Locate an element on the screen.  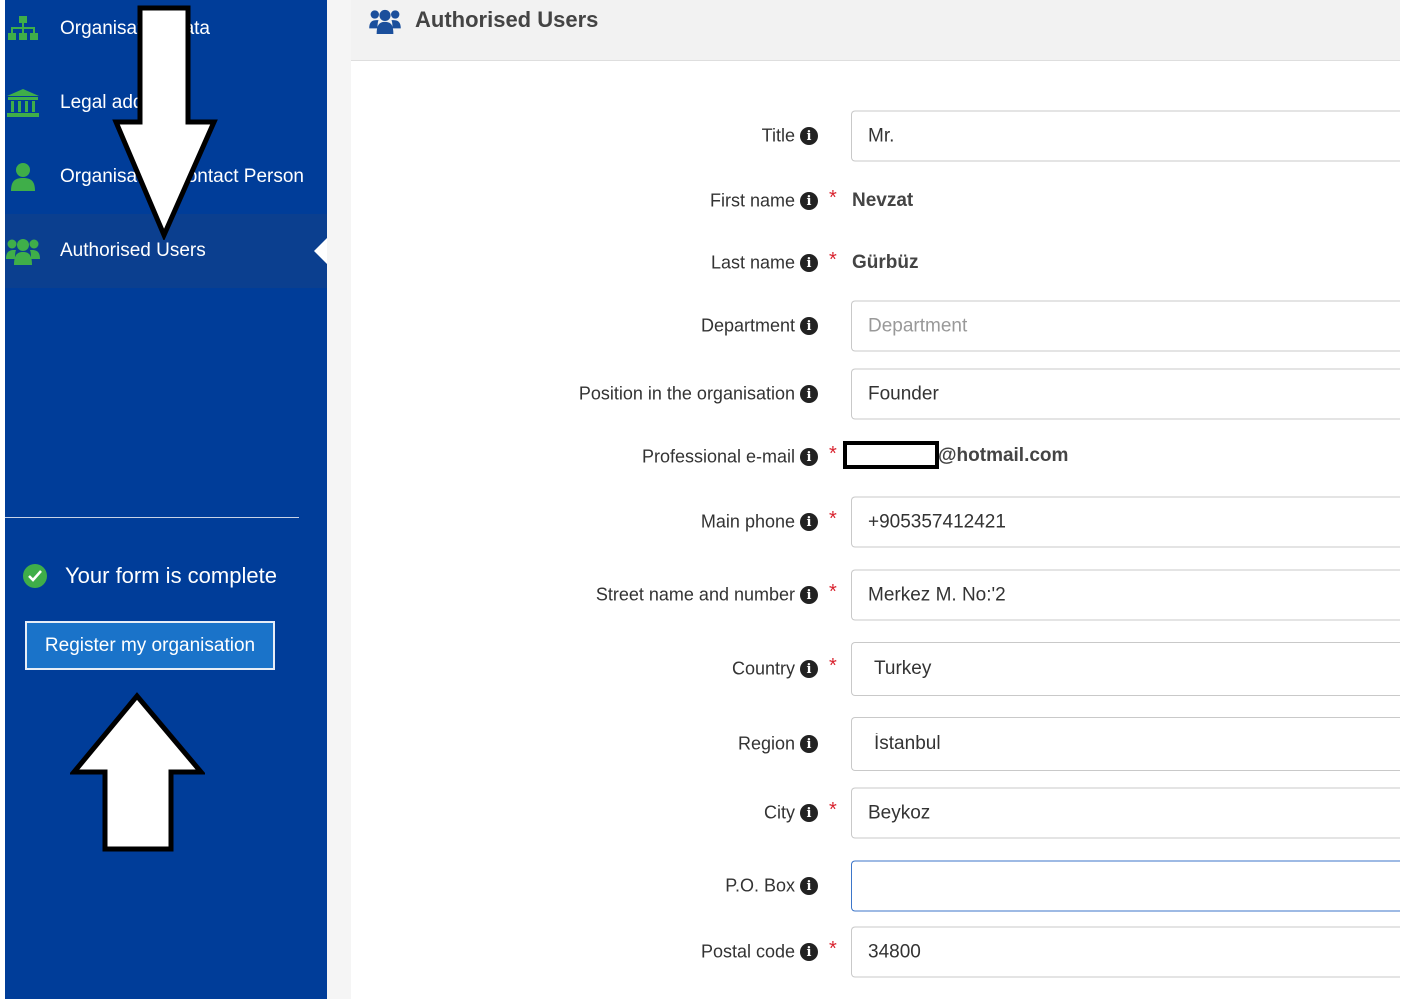
region-label: Region is located at coordinates (766, 743).